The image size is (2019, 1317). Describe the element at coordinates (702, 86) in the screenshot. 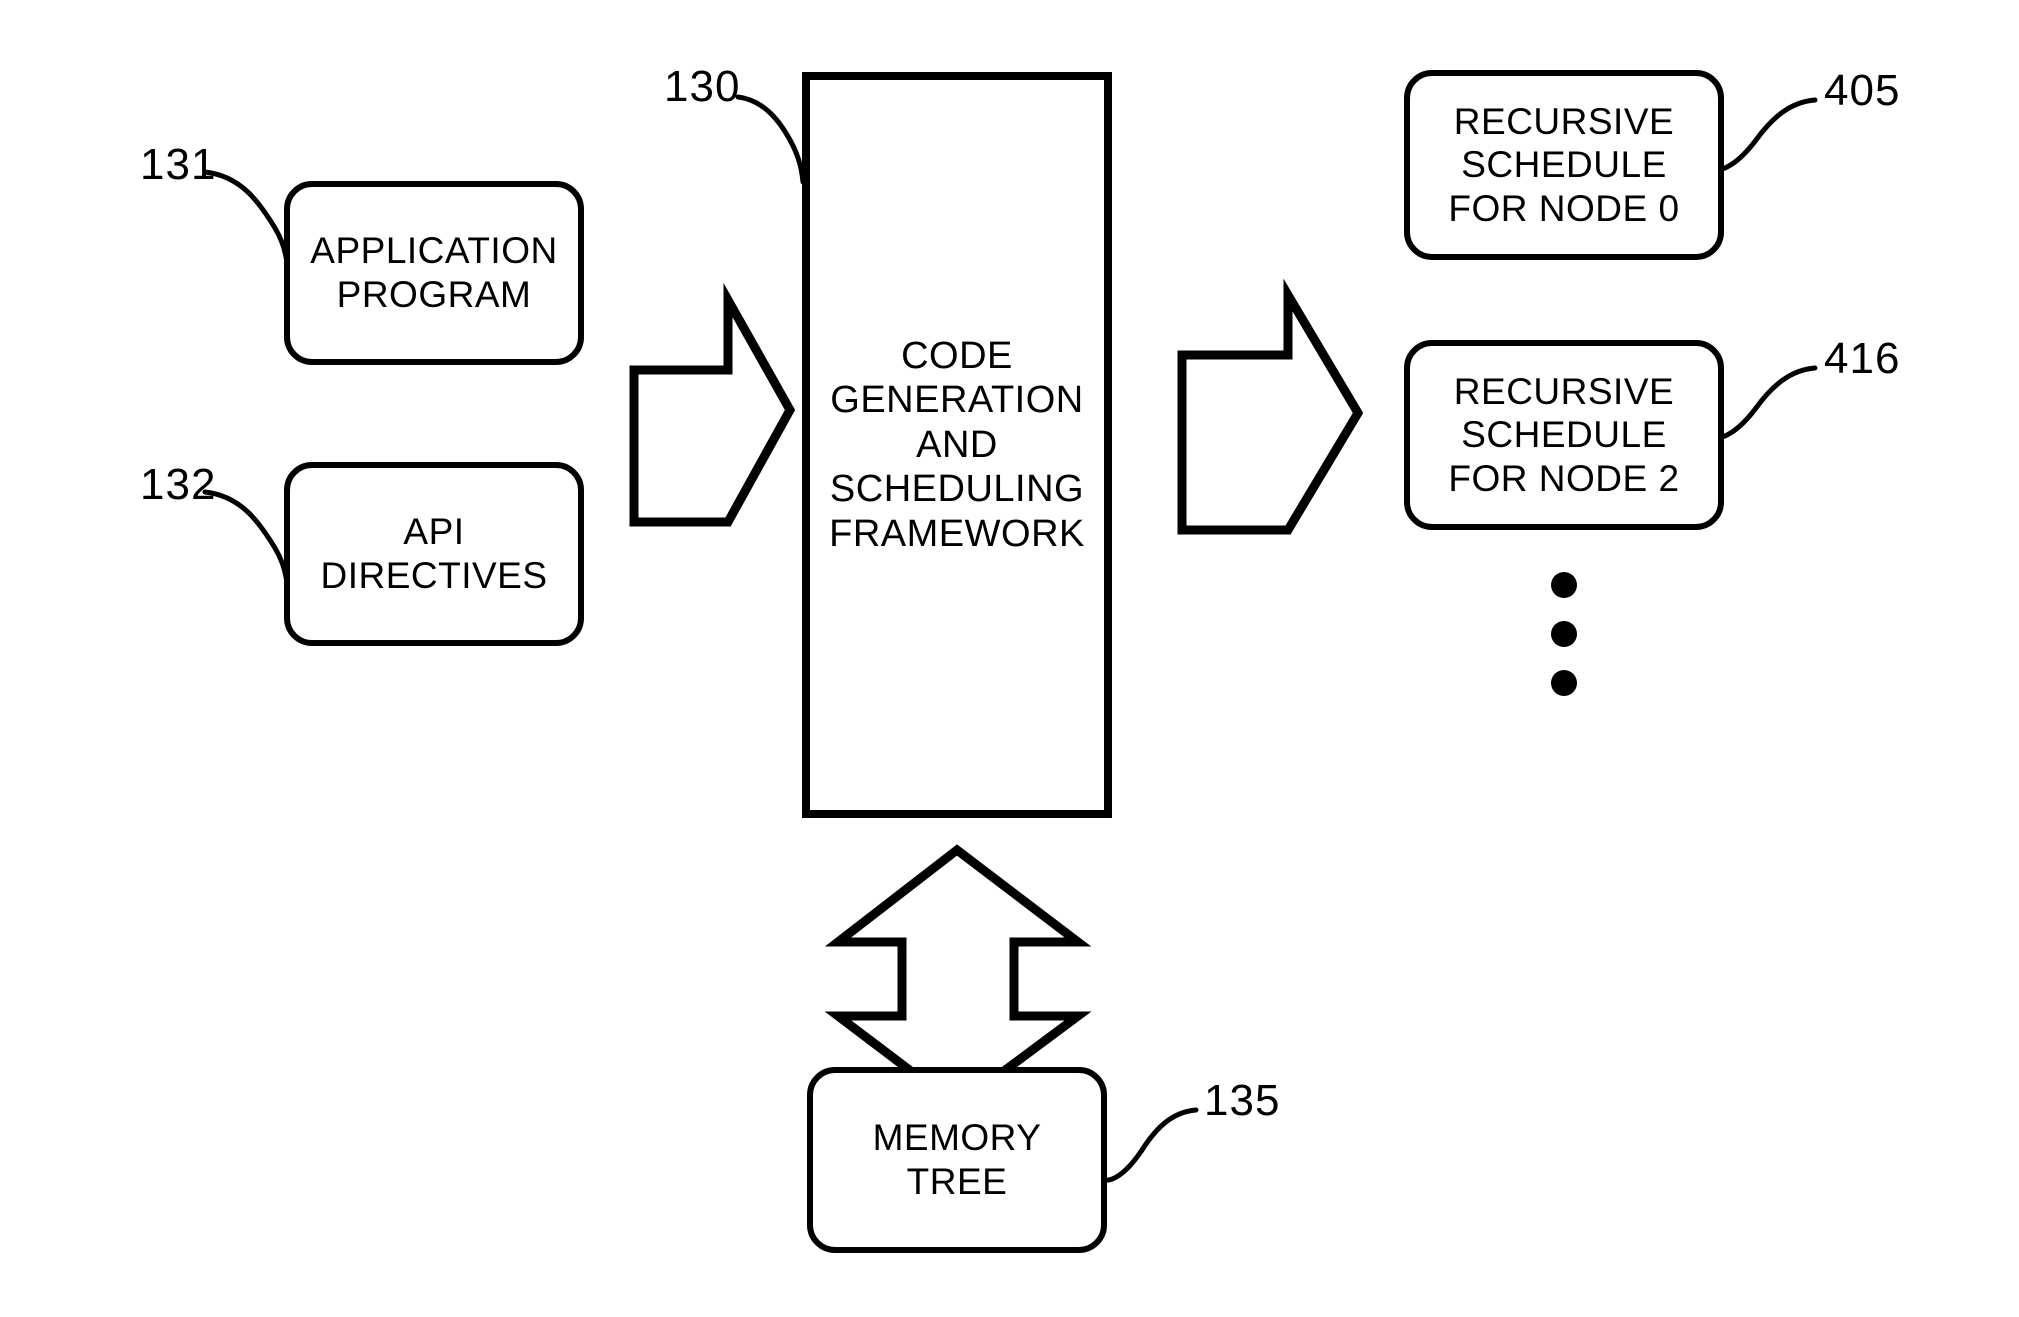

I see `ref-numeral-130: 130` at that location.